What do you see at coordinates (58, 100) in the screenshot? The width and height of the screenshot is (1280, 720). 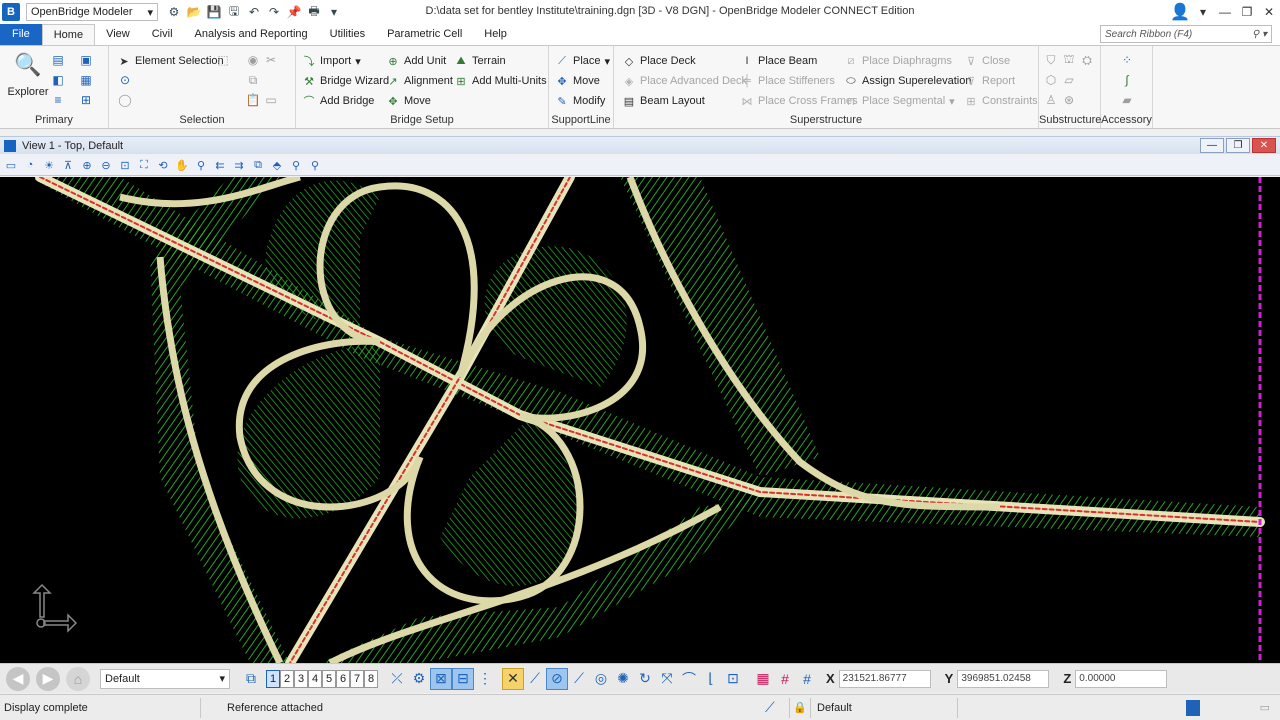 I see `levels-icon: ≡` at bounding box center [58, 100].